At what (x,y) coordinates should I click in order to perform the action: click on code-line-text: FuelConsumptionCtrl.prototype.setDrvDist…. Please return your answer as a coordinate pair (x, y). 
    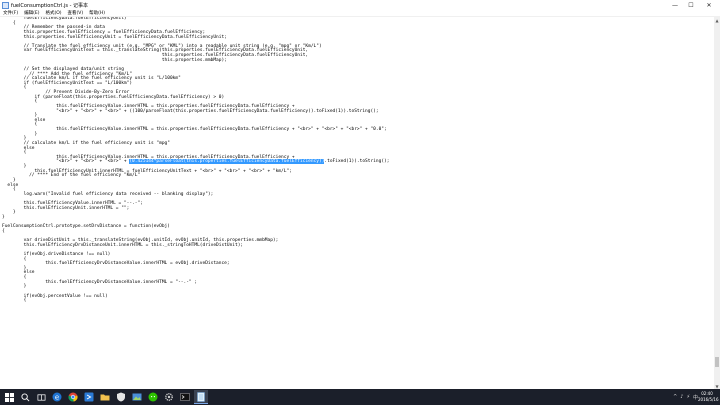
    Looking at the image, I should click on (86, 227).